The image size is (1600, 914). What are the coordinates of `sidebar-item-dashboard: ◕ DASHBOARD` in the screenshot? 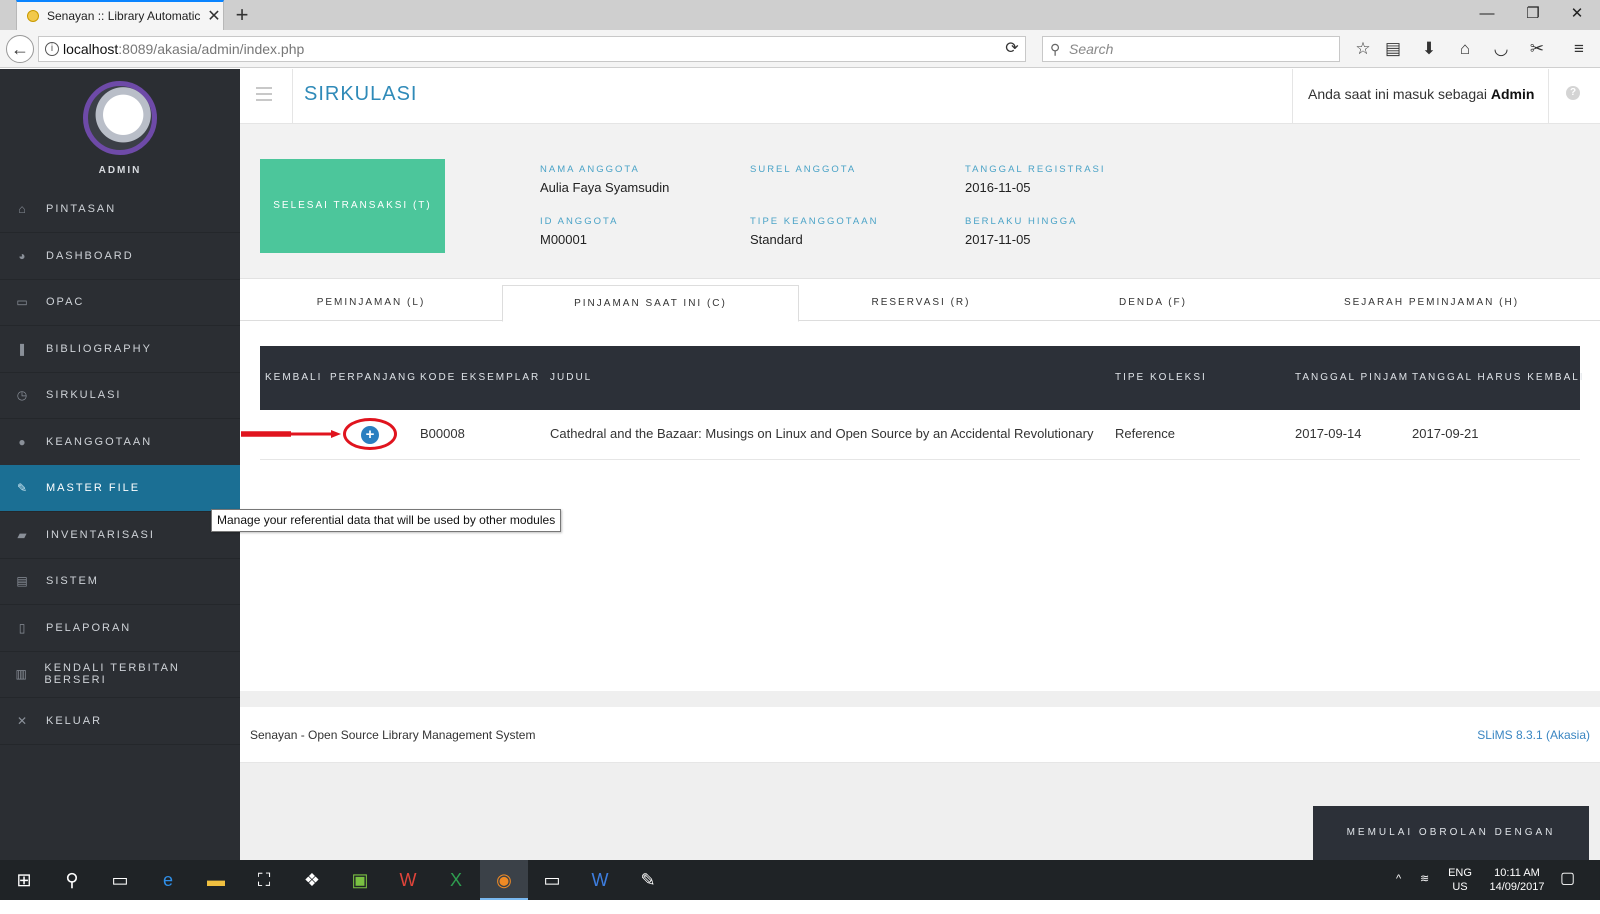 It's located at (120, 256).